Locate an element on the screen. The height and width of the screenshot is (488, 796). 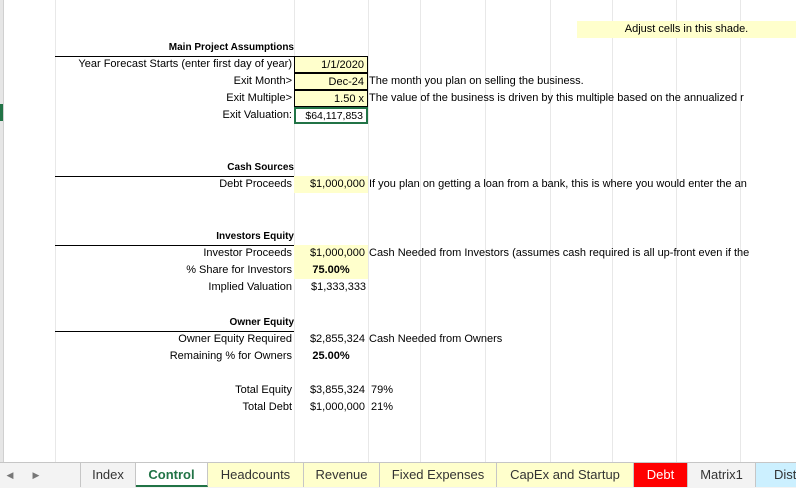
total-debt-pct: 21% is located at coordinates (382, 407).